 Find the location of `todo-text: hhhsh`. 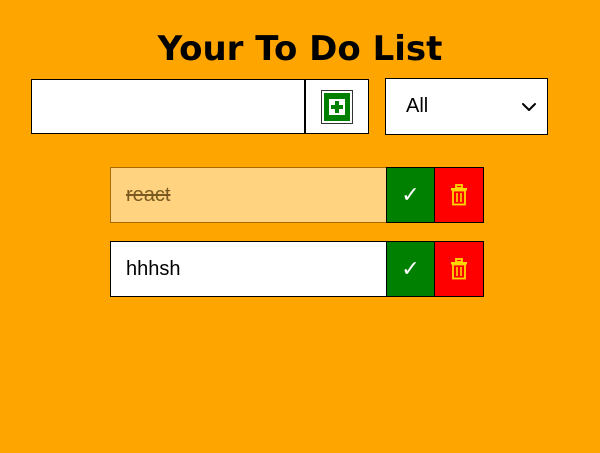

todo-text: hhhsh is located at coordinates (153, 268).